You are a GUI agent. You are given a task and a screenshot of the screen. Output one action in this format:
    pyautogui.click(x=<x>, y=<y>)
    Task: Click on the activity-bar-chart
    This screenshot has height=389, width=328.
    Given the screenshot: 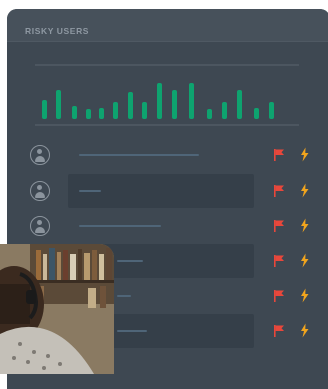 What is the action you would take?
    pyautogui.click(x=167, y=89)
    